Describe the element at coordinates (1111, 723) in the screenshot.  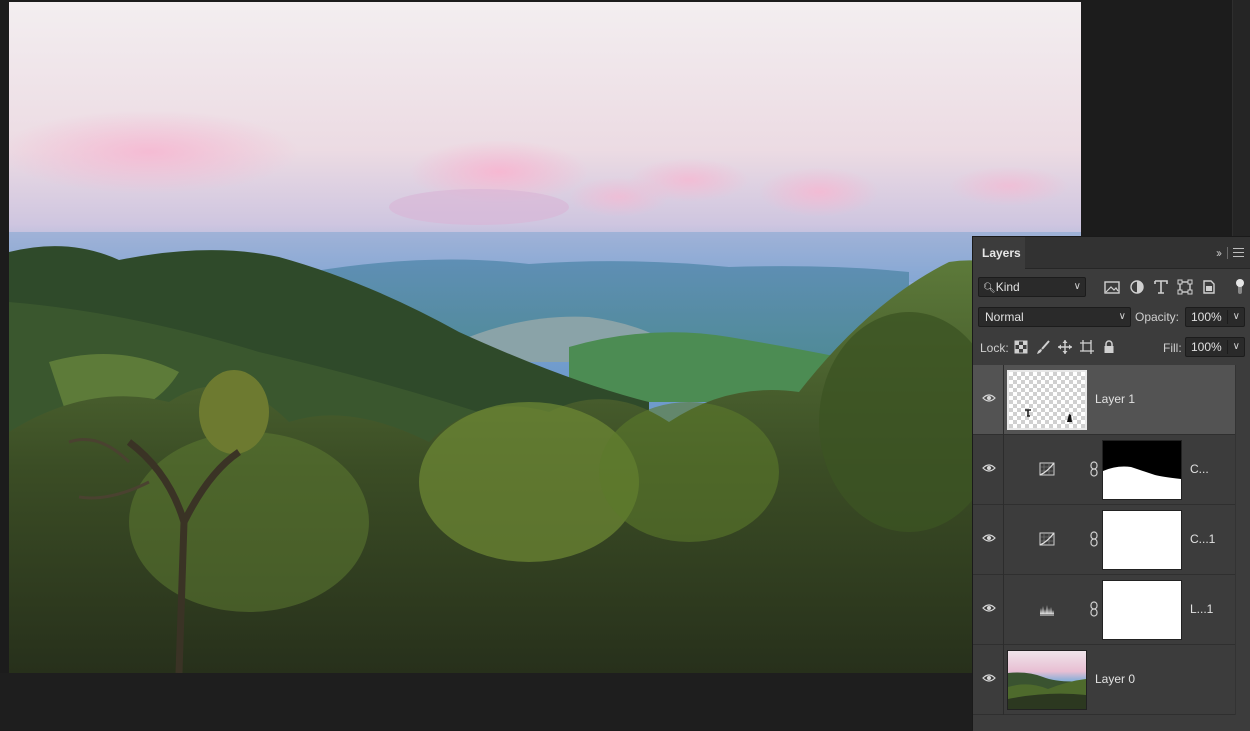
I see `panel-footer` at that location.